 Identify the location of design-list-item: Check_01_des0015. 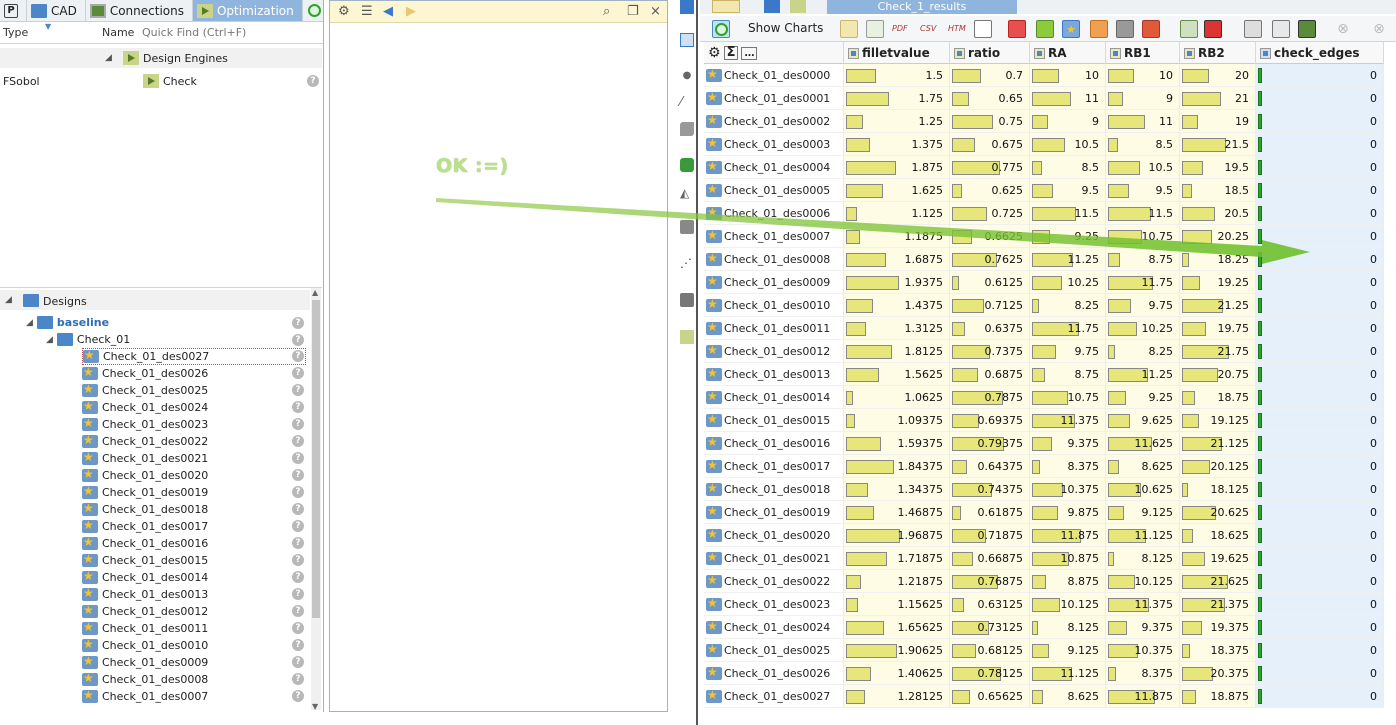
(145, 560).